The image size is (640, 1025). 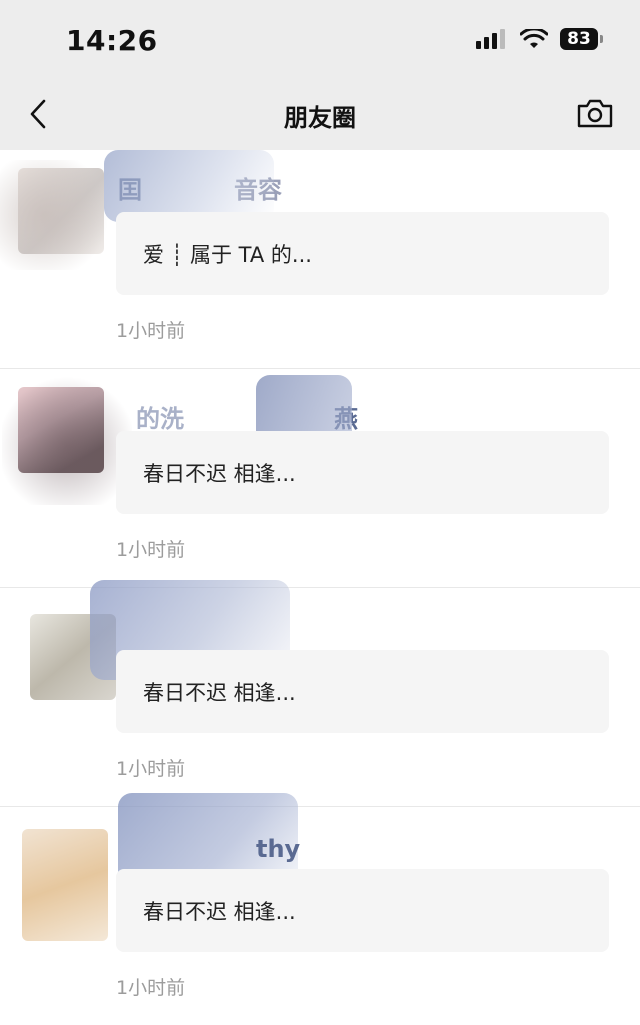 I want to click on avatar, so click(x=65, y=885).